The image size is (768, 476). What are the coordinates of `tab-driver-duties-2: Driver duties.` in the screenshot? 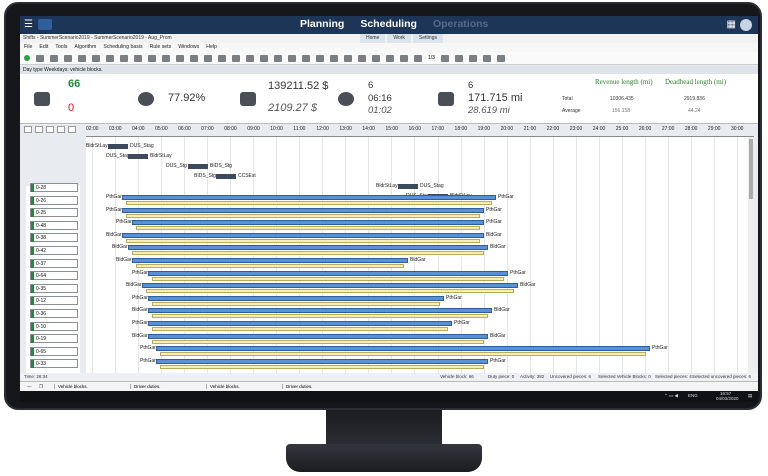 It's located at (318, 386).